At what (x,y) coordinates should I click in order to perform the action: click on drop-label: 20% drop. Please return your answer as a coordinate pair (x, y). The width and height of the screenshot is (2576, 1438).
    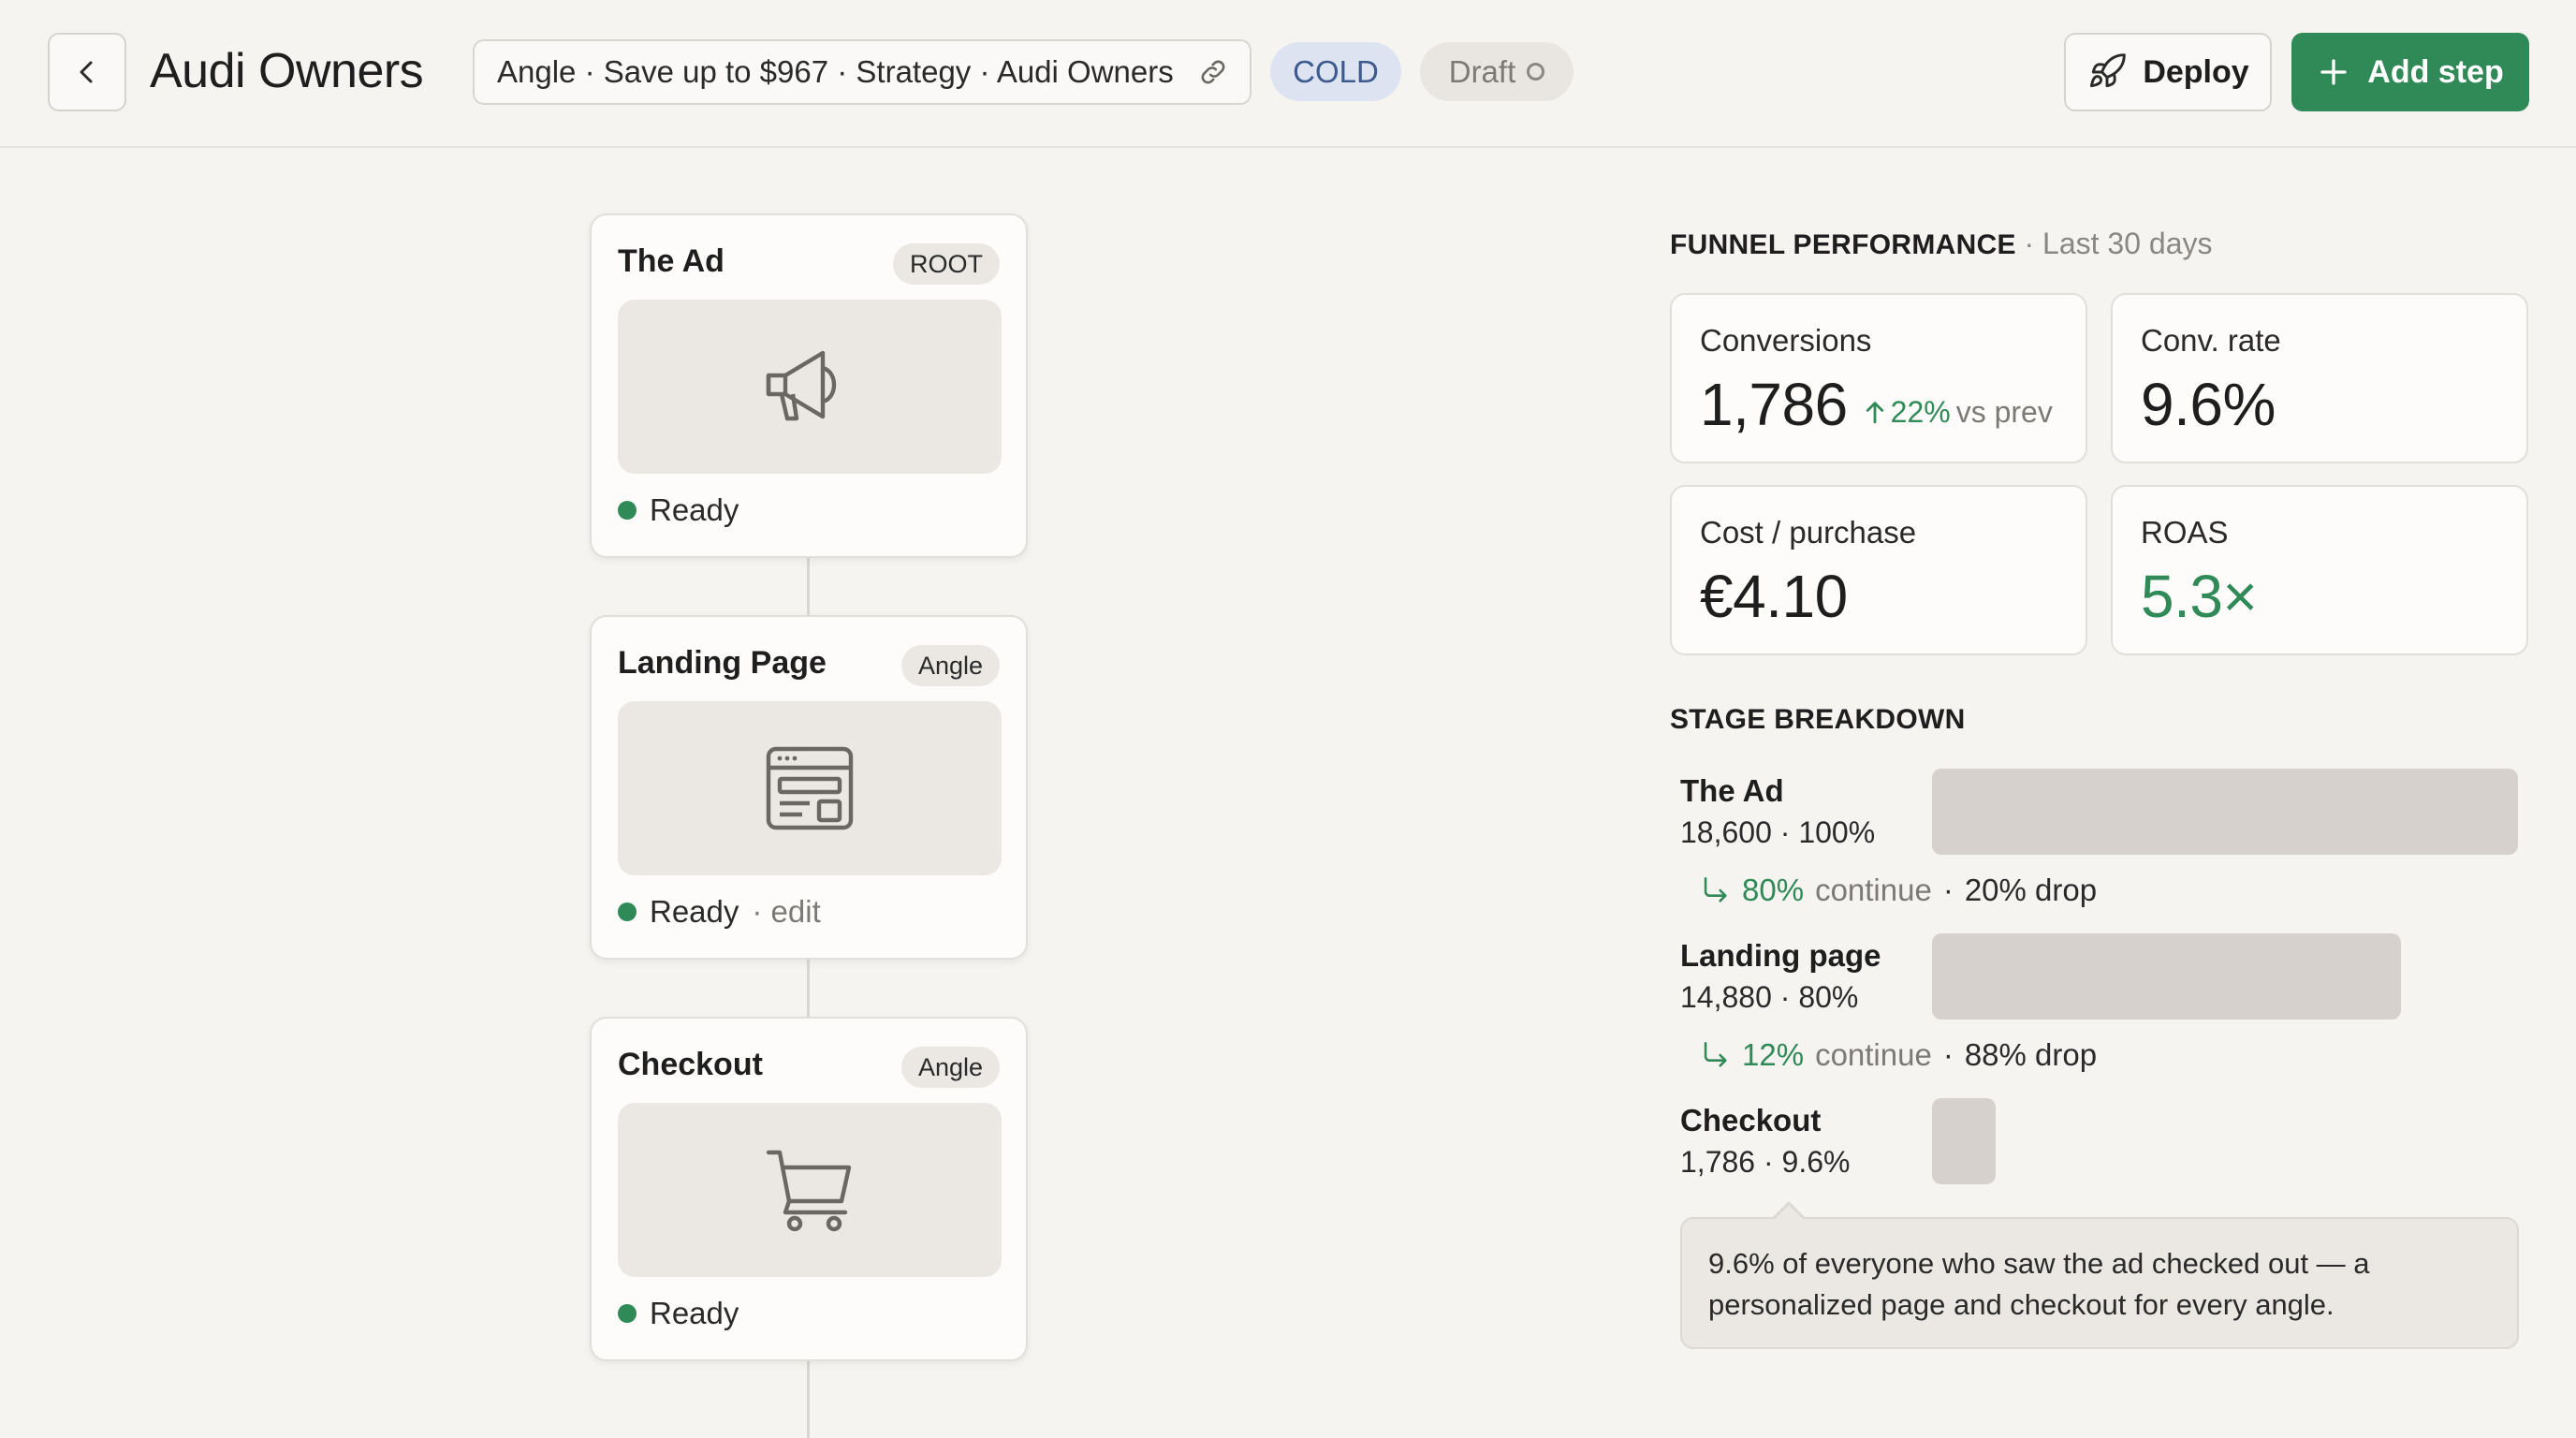
    Looking at the image, I should click on (2031, 890).